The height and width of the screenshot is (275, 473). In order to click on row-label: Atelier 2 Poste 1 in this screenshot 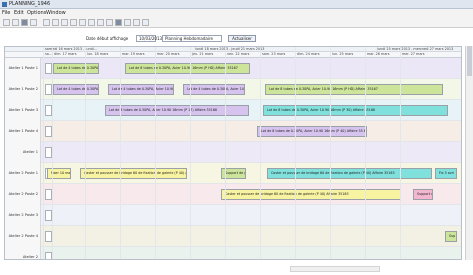, I will do `click(23, 173)`.